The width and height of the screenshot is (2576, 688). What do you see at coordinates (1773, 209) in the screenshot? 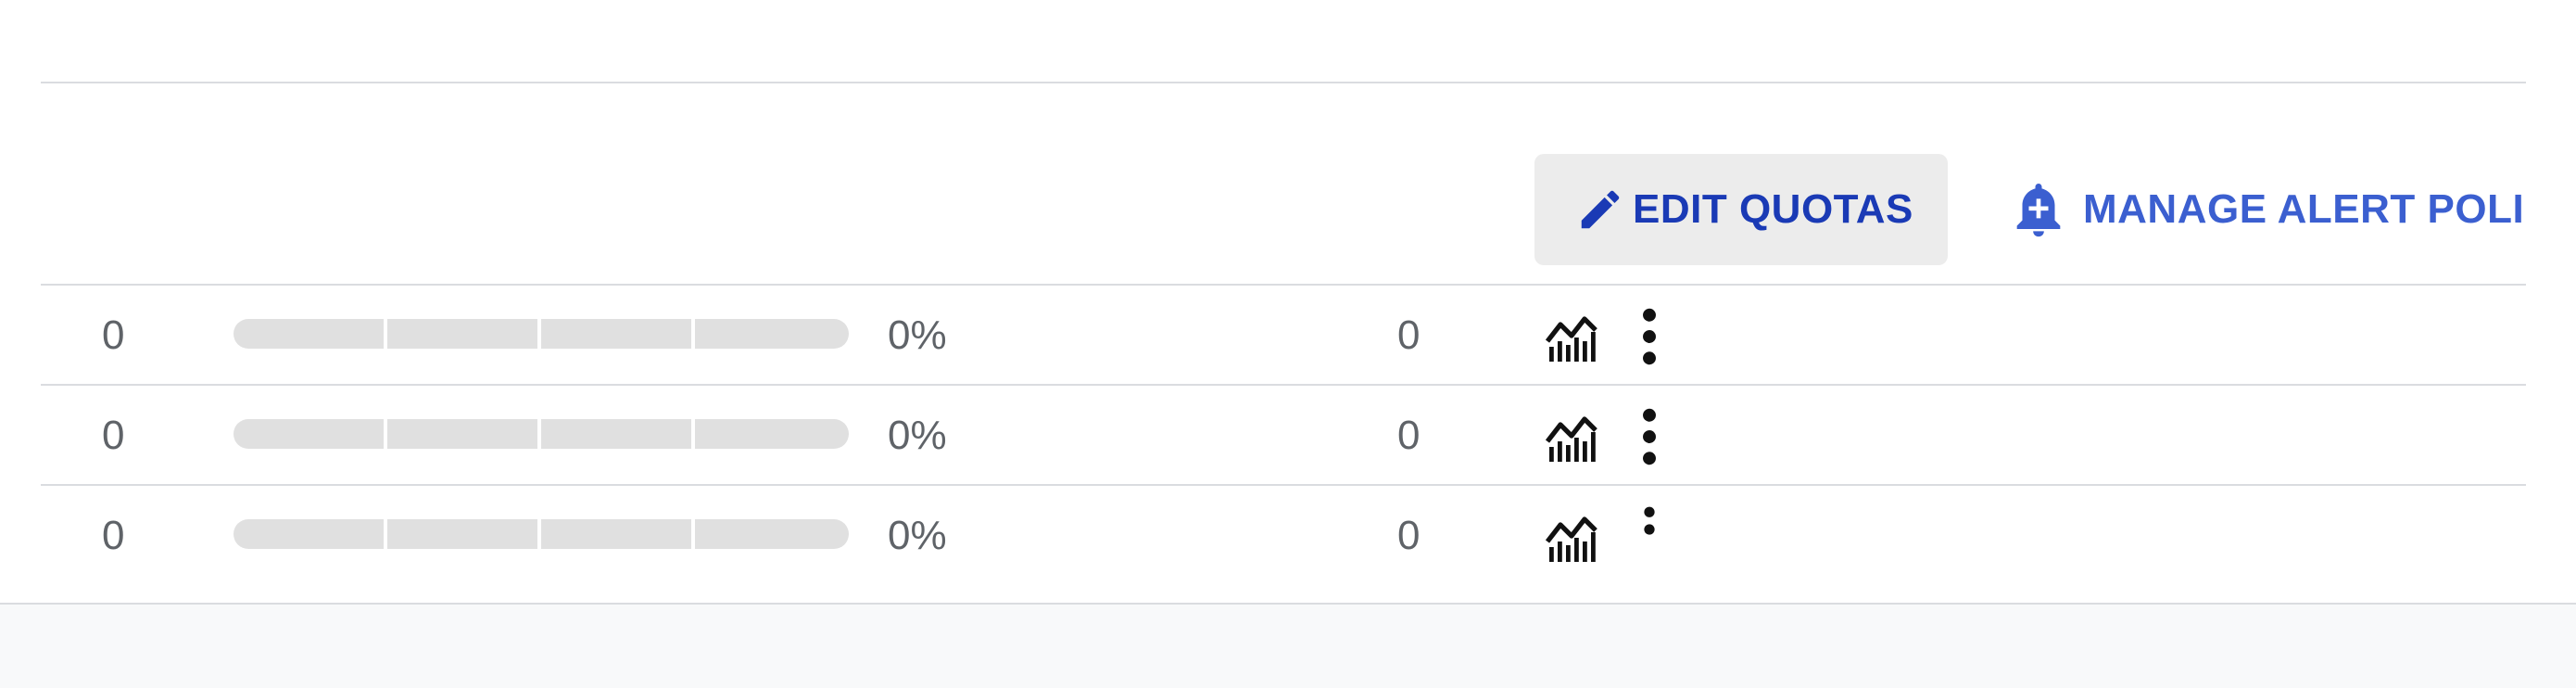
I see `edit-quotas-label: EDIT QUOTAS` at bounding box center [1773, 209].